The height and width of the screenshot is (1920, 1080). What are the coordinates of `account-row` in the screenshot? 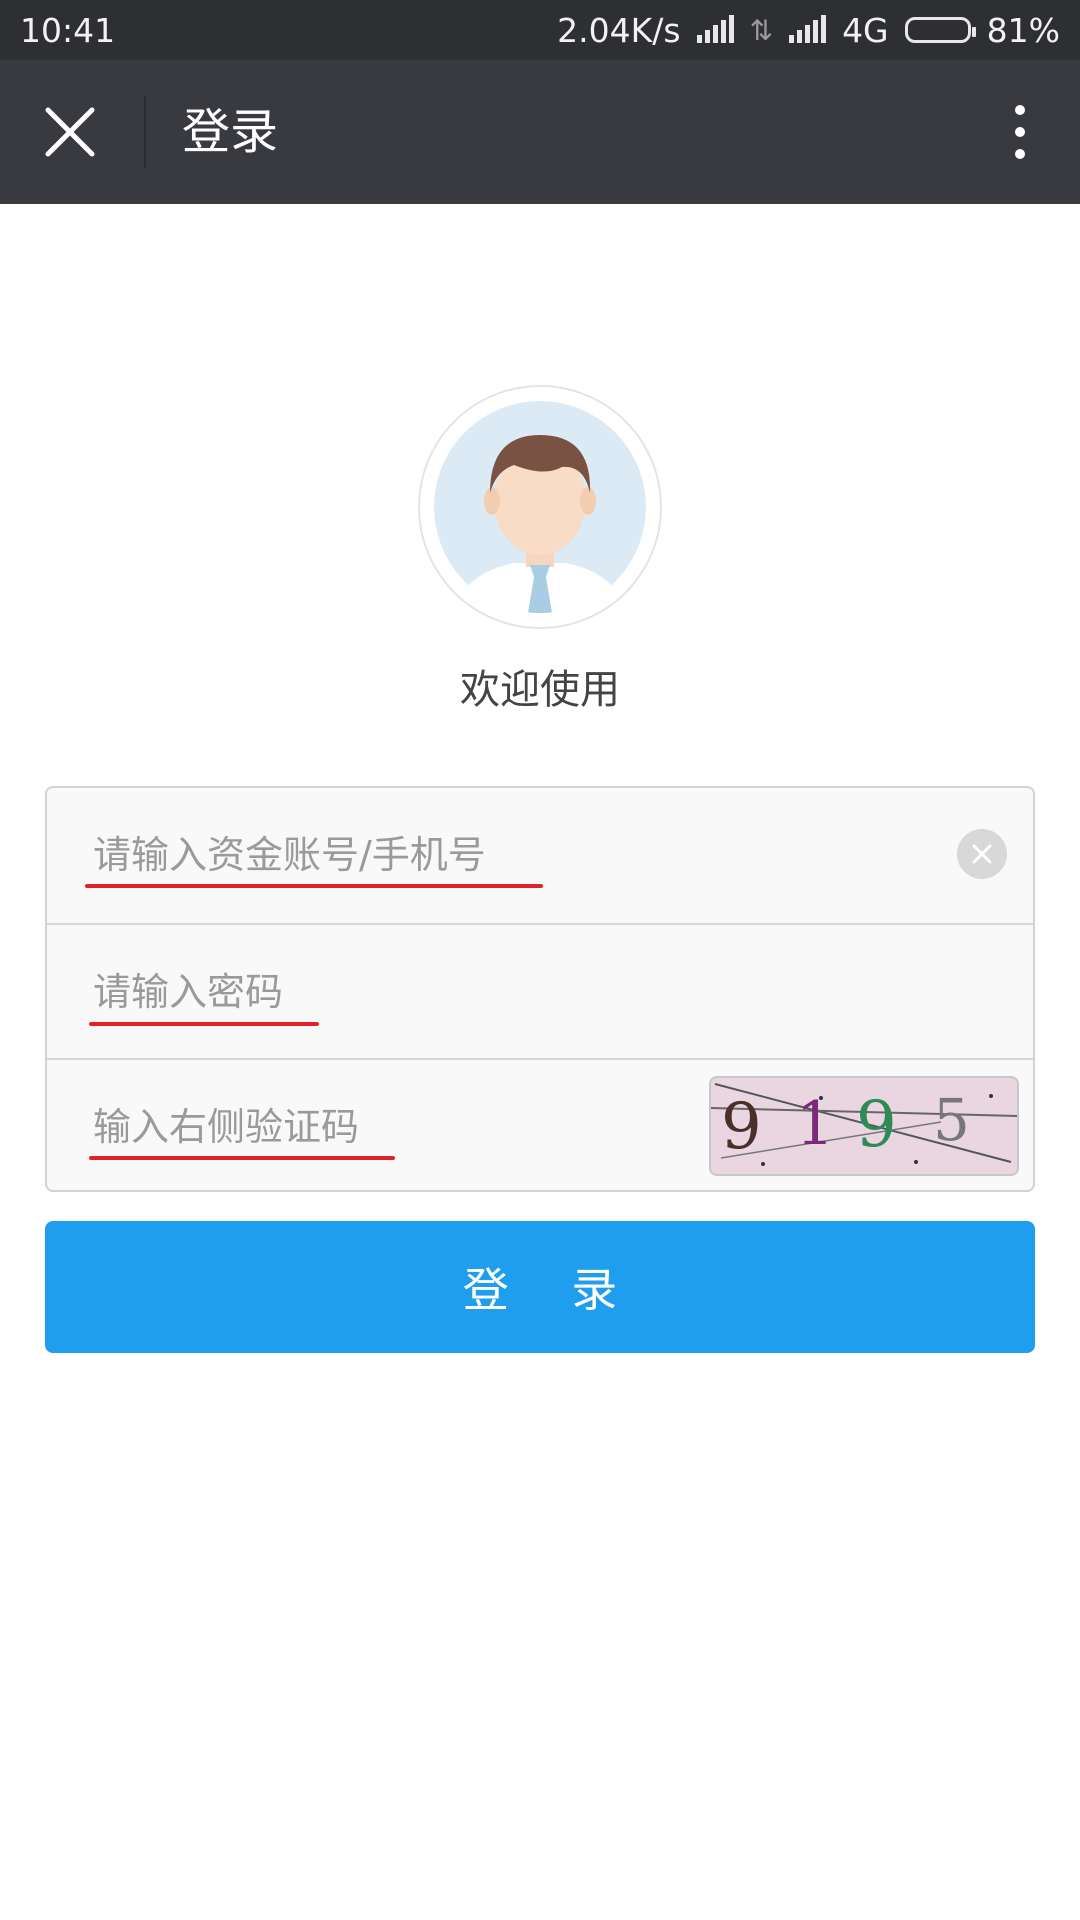 It's located at (540, 855).